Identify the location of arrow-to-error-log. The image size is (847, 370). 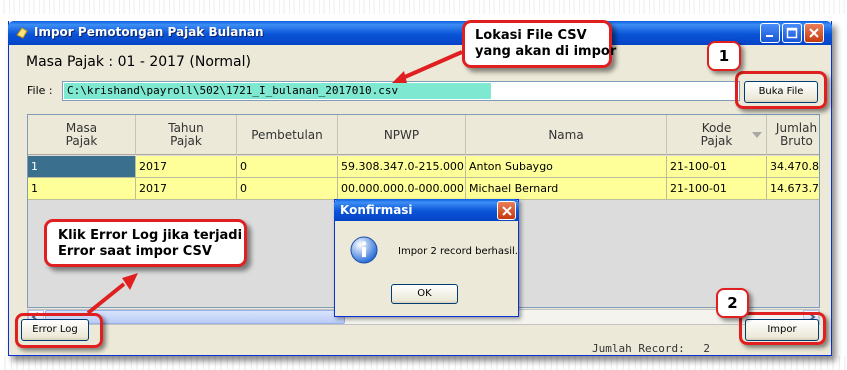
(106, 298).